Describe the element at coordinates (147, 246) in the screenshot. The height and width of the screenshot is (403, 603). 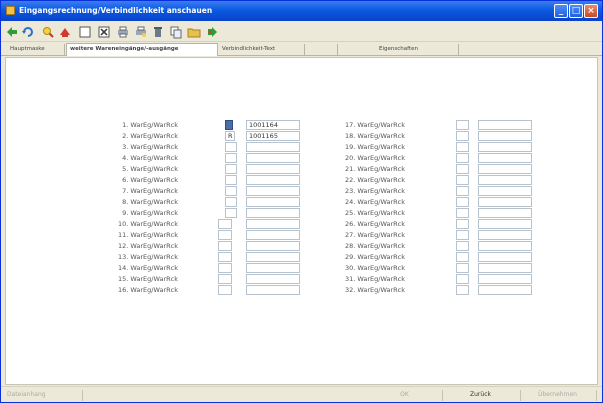
I see `row-label: 12. WarEg/WarRck` at that location.